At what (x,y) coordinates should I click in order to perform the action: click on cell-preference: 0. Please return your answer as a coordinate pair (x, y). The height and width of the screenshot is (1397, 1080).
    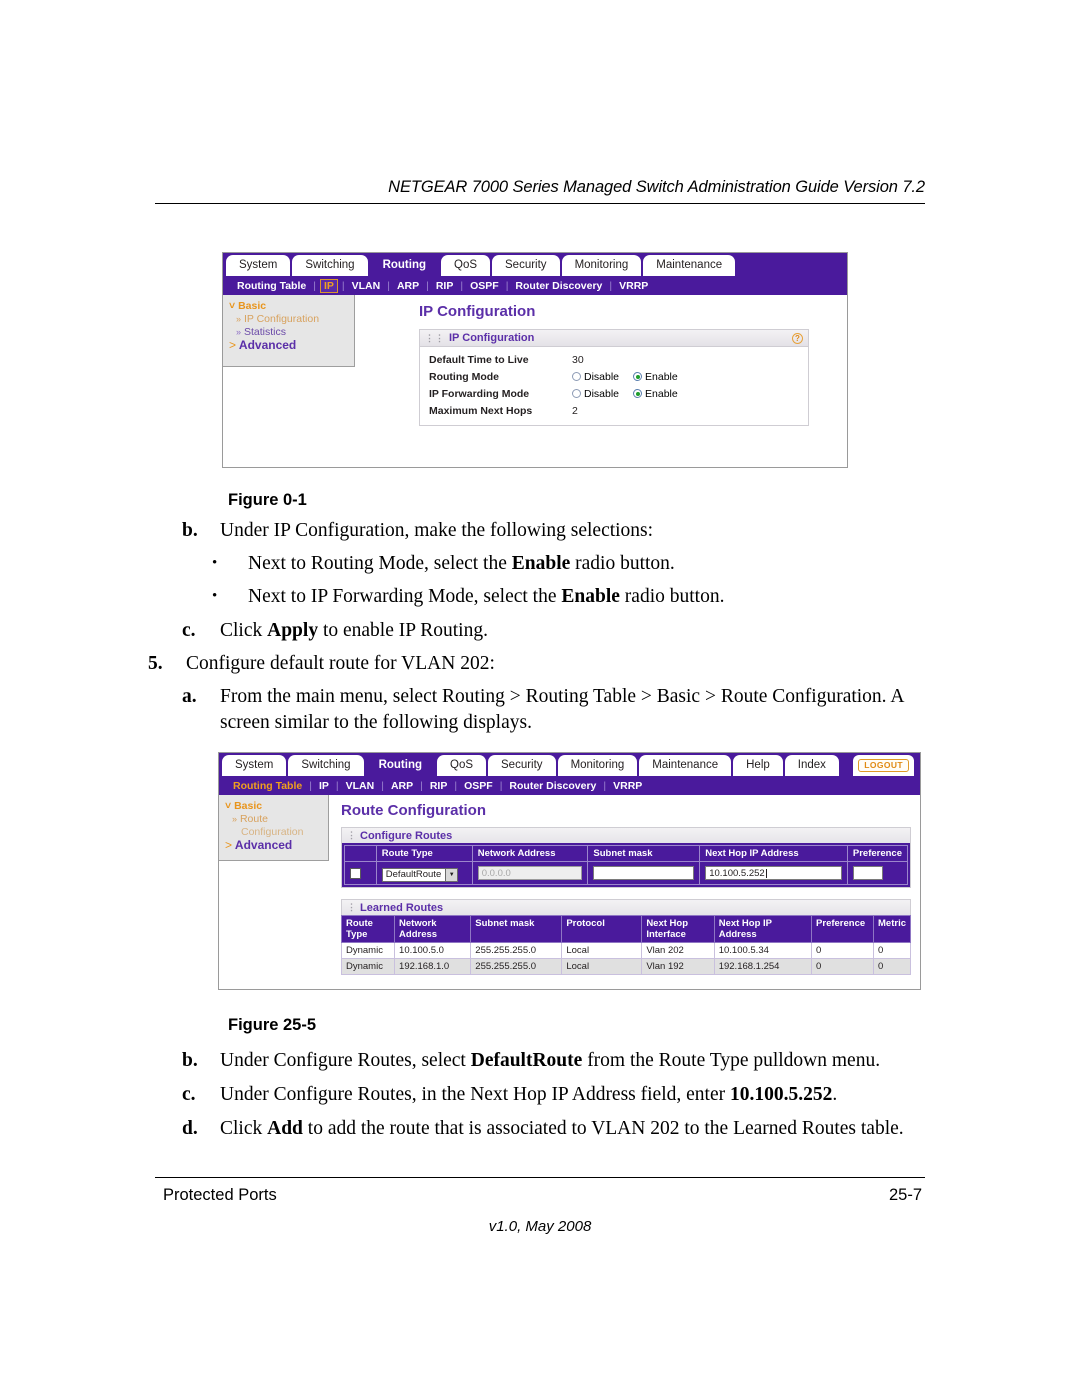
    Looking at the image, I should click on (843, 950).